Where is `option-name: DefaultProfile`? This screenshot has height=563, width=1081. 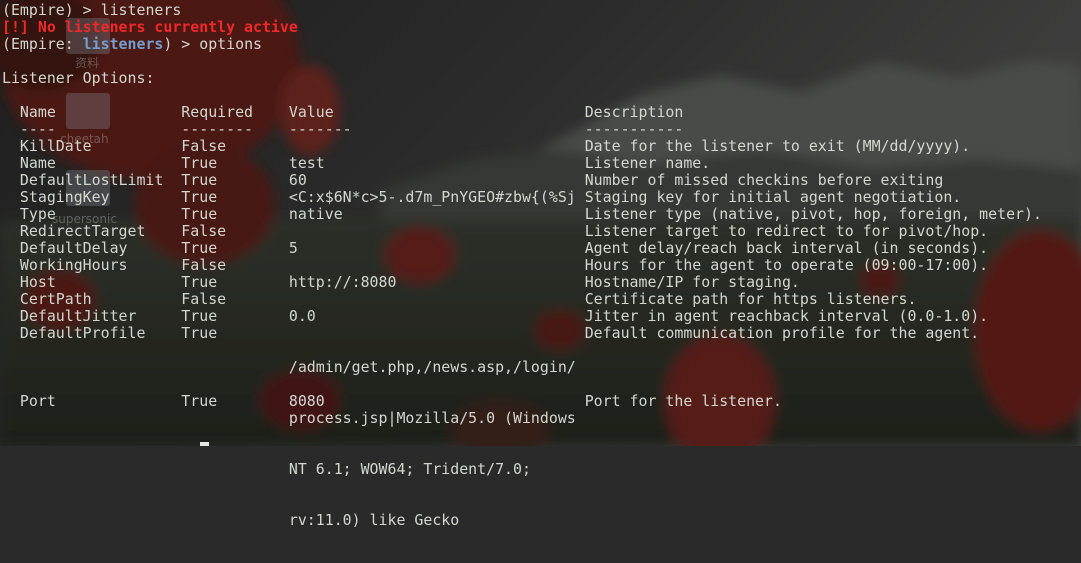 option-name: DefaultProfile is located at coordinates (82, 333).